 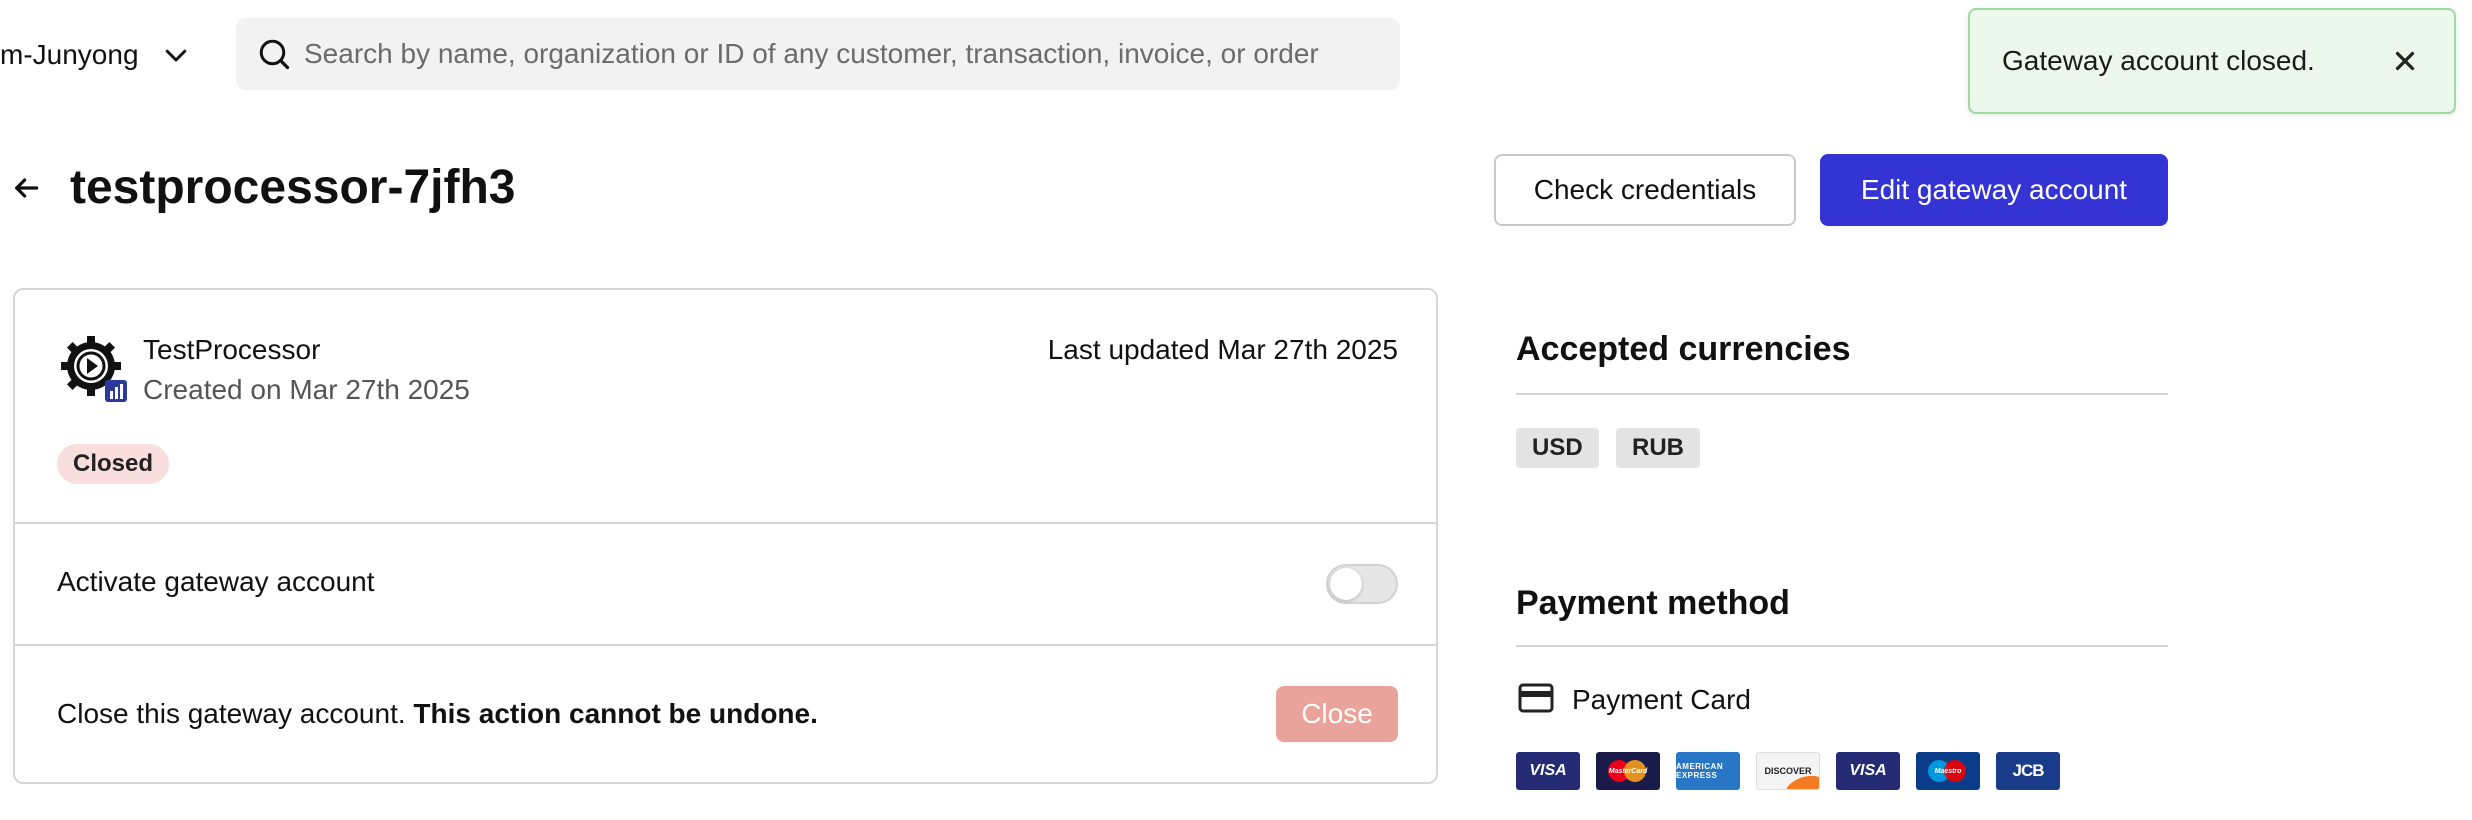 I want to click on credit-card-icon, so click(x=1536, y=698).